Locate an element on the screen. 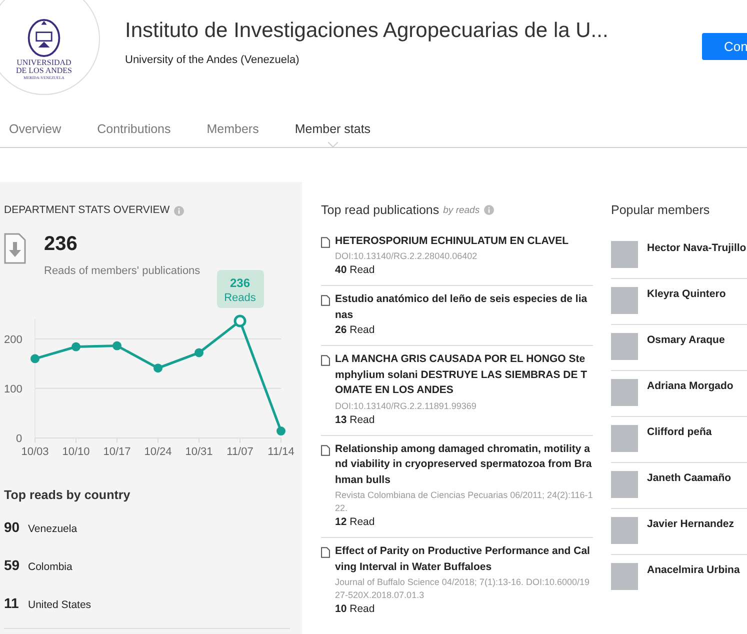 This screenshot has width=747, height=634. member-name: Hector Nava-Trujillo is located at coordinates (696, 259).